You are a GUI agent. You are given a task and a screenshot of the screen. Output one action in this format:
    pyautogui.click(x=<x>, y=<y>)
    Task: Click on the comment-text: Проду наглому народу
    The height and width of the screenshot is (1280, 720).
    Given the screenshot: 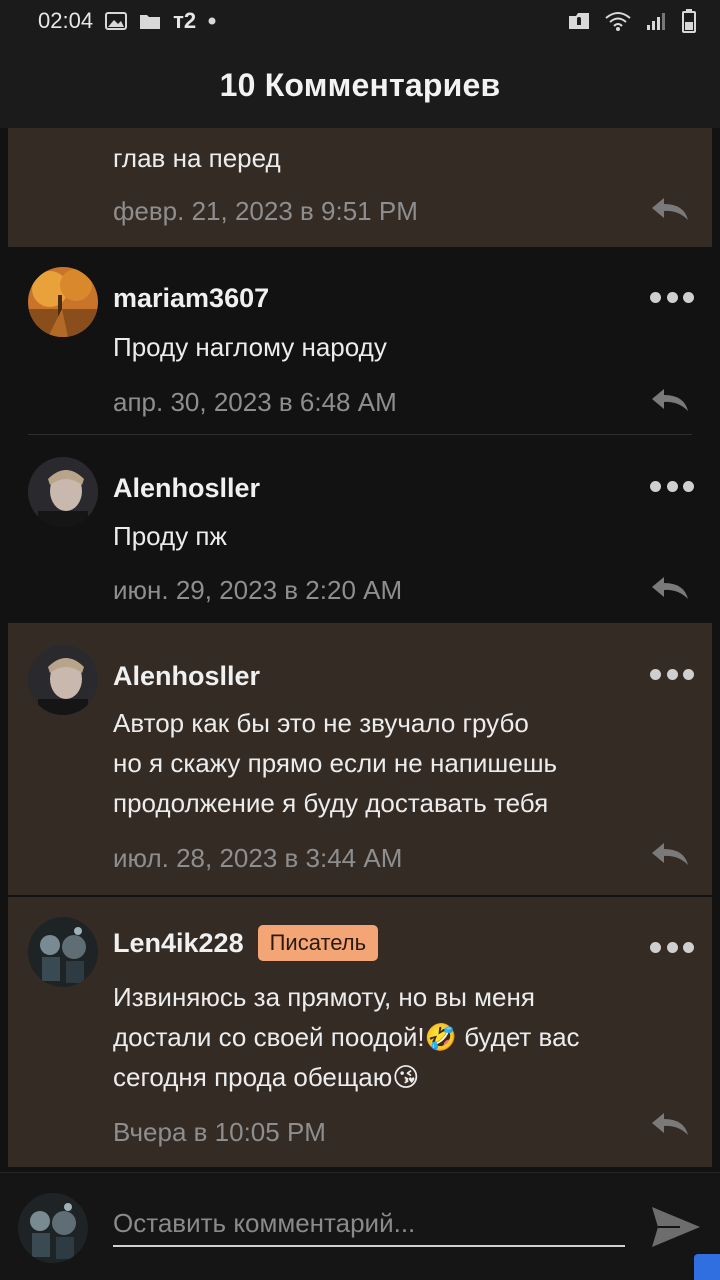 What is the action you would take?
    pyautogui.click(x=250, y=347)
    